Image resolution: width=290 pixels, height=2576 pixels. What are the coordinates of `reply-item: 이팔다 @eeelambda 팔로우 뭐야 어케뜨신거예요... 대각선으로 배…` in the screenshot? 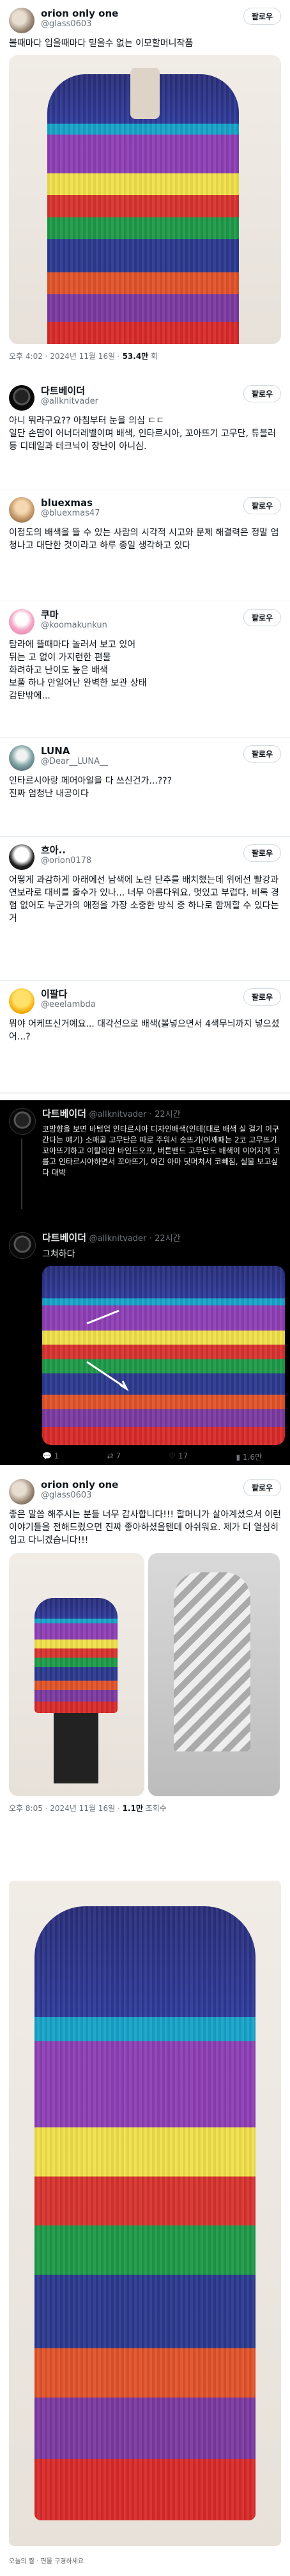 It's located at (145, 1036).